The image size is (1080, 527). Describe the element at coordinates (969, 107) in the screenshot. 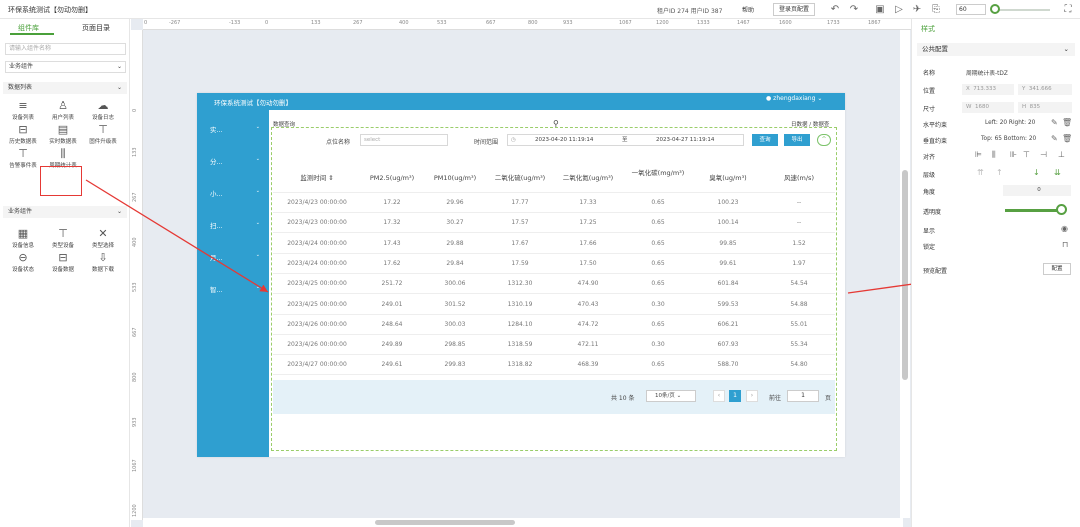

I see `width-input-label: W` at that location.